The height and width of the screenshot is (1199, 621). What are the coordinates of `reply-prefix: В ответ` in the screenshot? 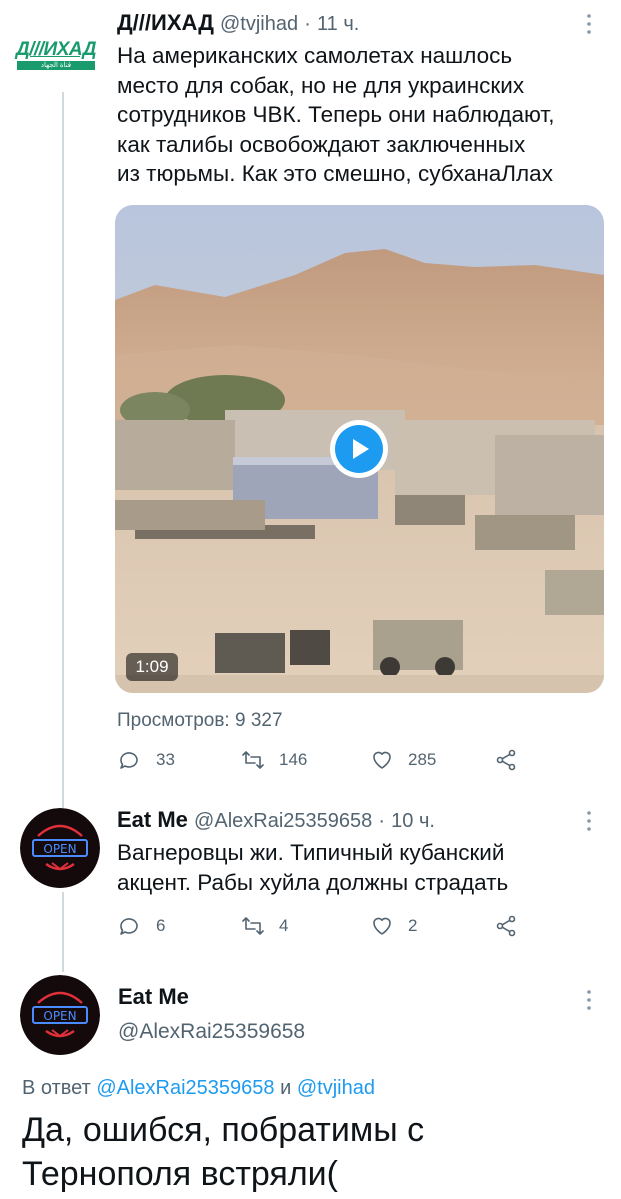 It's located at (56, 1088).